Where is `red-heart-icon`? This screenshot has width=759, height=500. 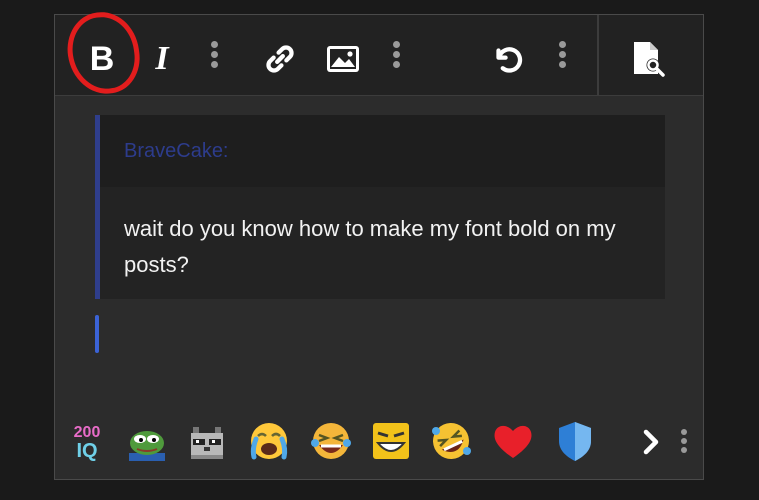
red-heart-icon is located at coordinates (513, 441).